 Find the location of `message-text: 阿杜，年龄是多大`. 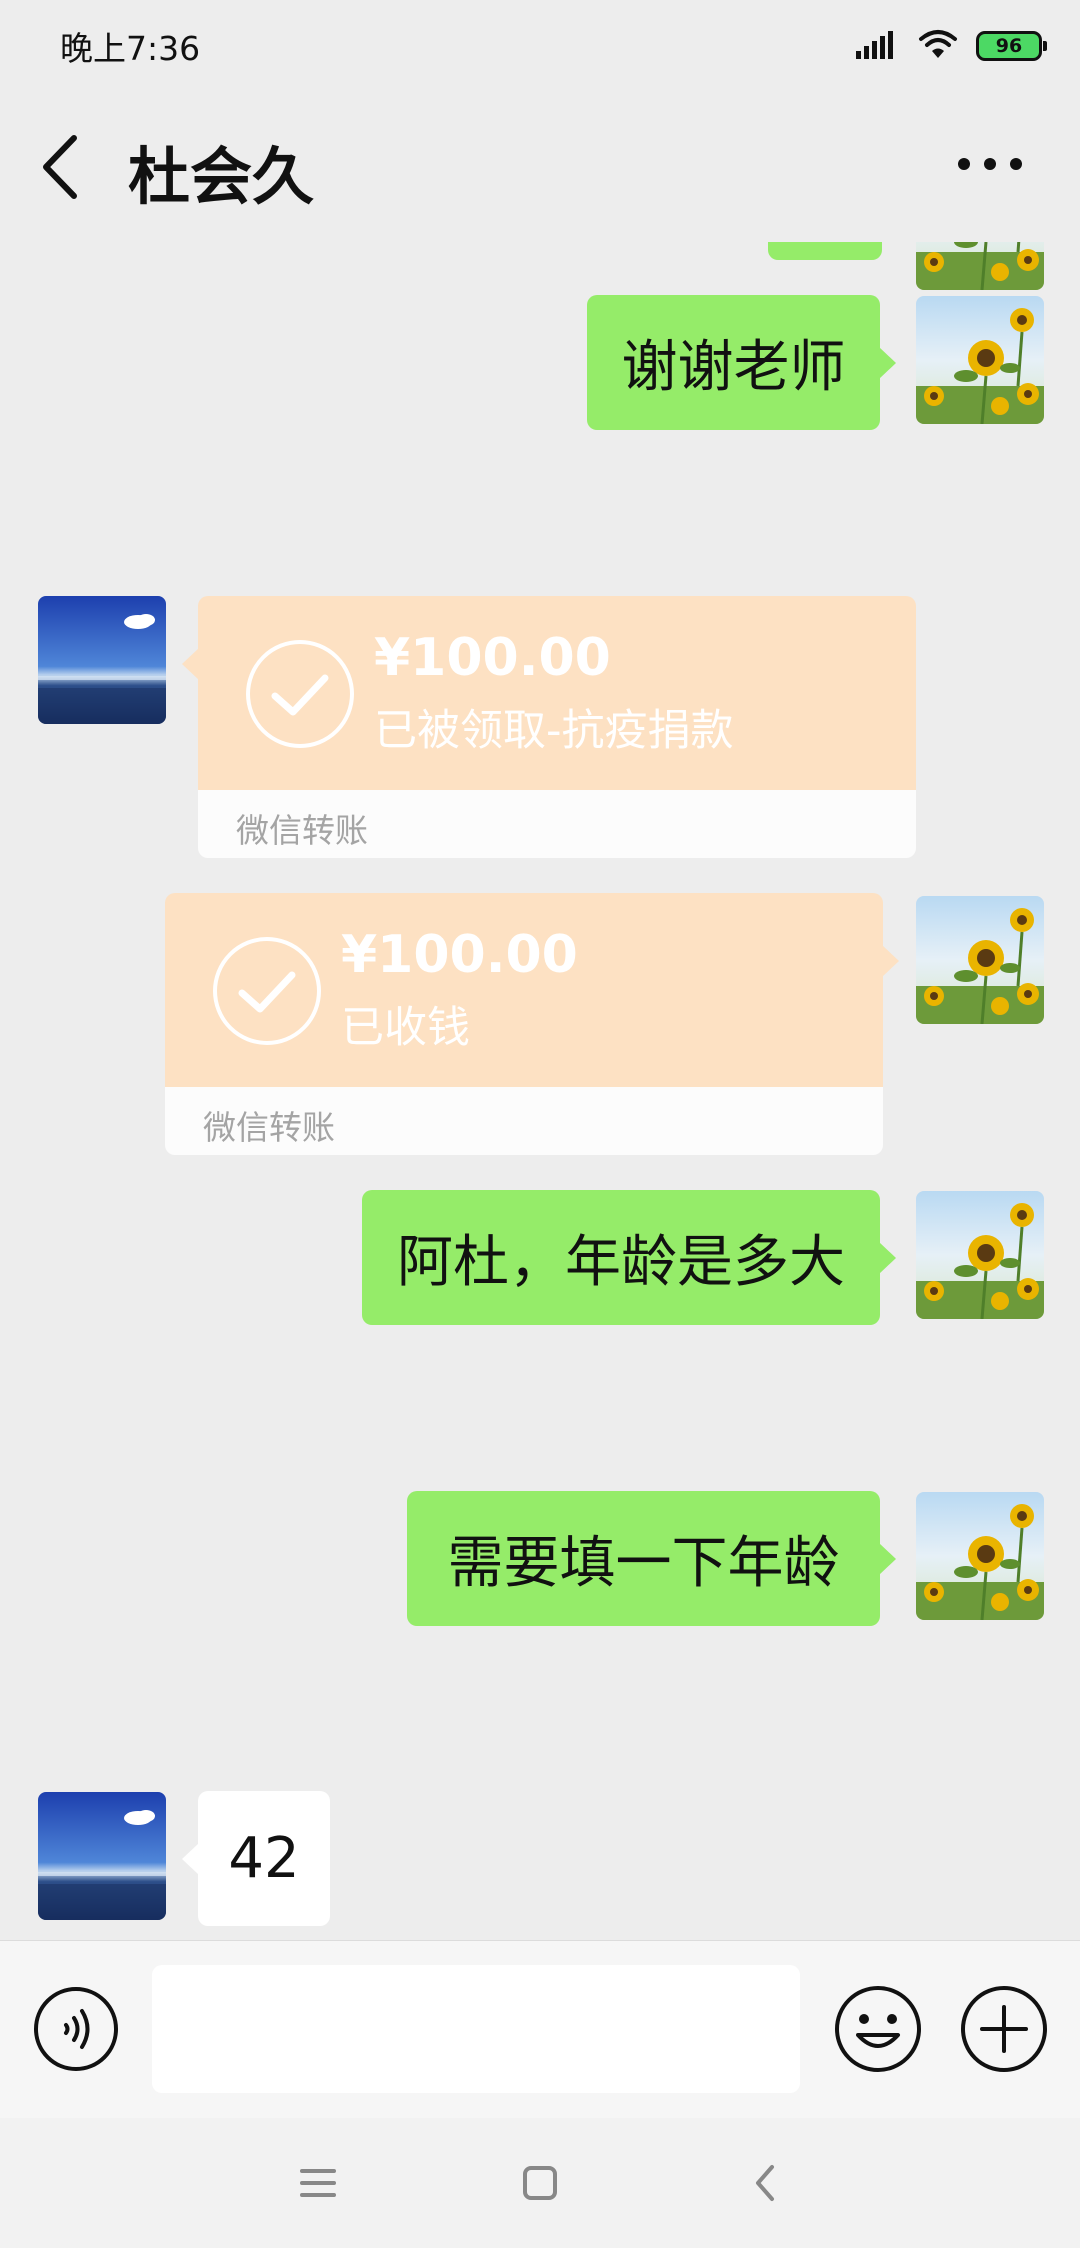

message-text: 阿杜，年龄是多大 is located at coordinates (621, 1262).